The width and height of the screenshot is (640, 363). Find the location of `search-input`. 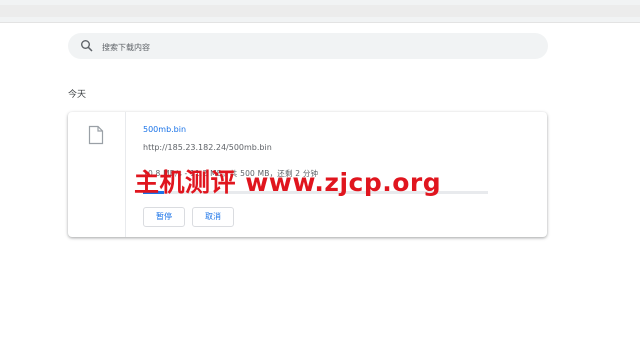

search-input is located at coordinates (317, 47).